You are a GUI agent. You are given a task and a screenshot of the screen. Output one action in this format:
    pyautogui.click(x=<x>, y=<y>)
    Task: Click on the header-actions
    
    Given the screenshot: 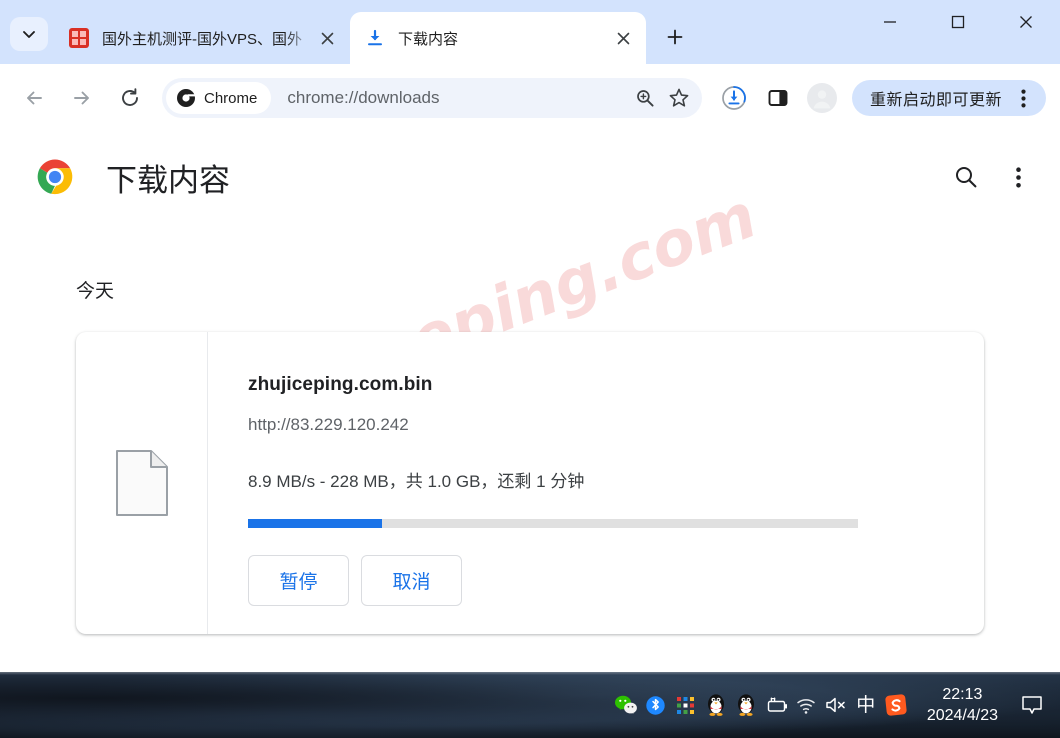 What is the action you would take?
    pyautogui.click(x=988, y=177)
    